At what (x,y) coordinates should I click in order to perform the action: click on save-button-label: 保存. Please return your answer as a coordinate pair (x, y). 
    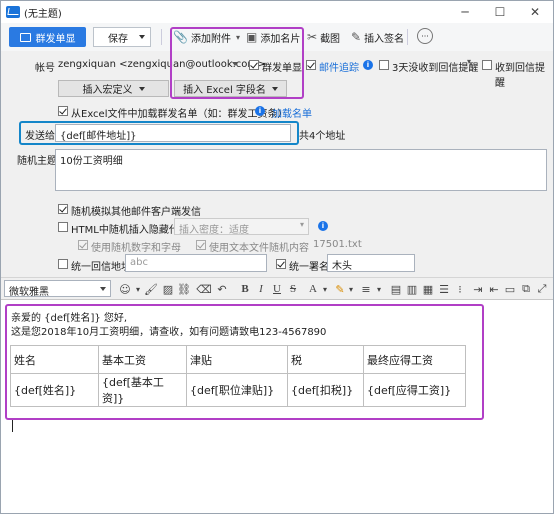
    Looking at the image, I should click on (118, 39).